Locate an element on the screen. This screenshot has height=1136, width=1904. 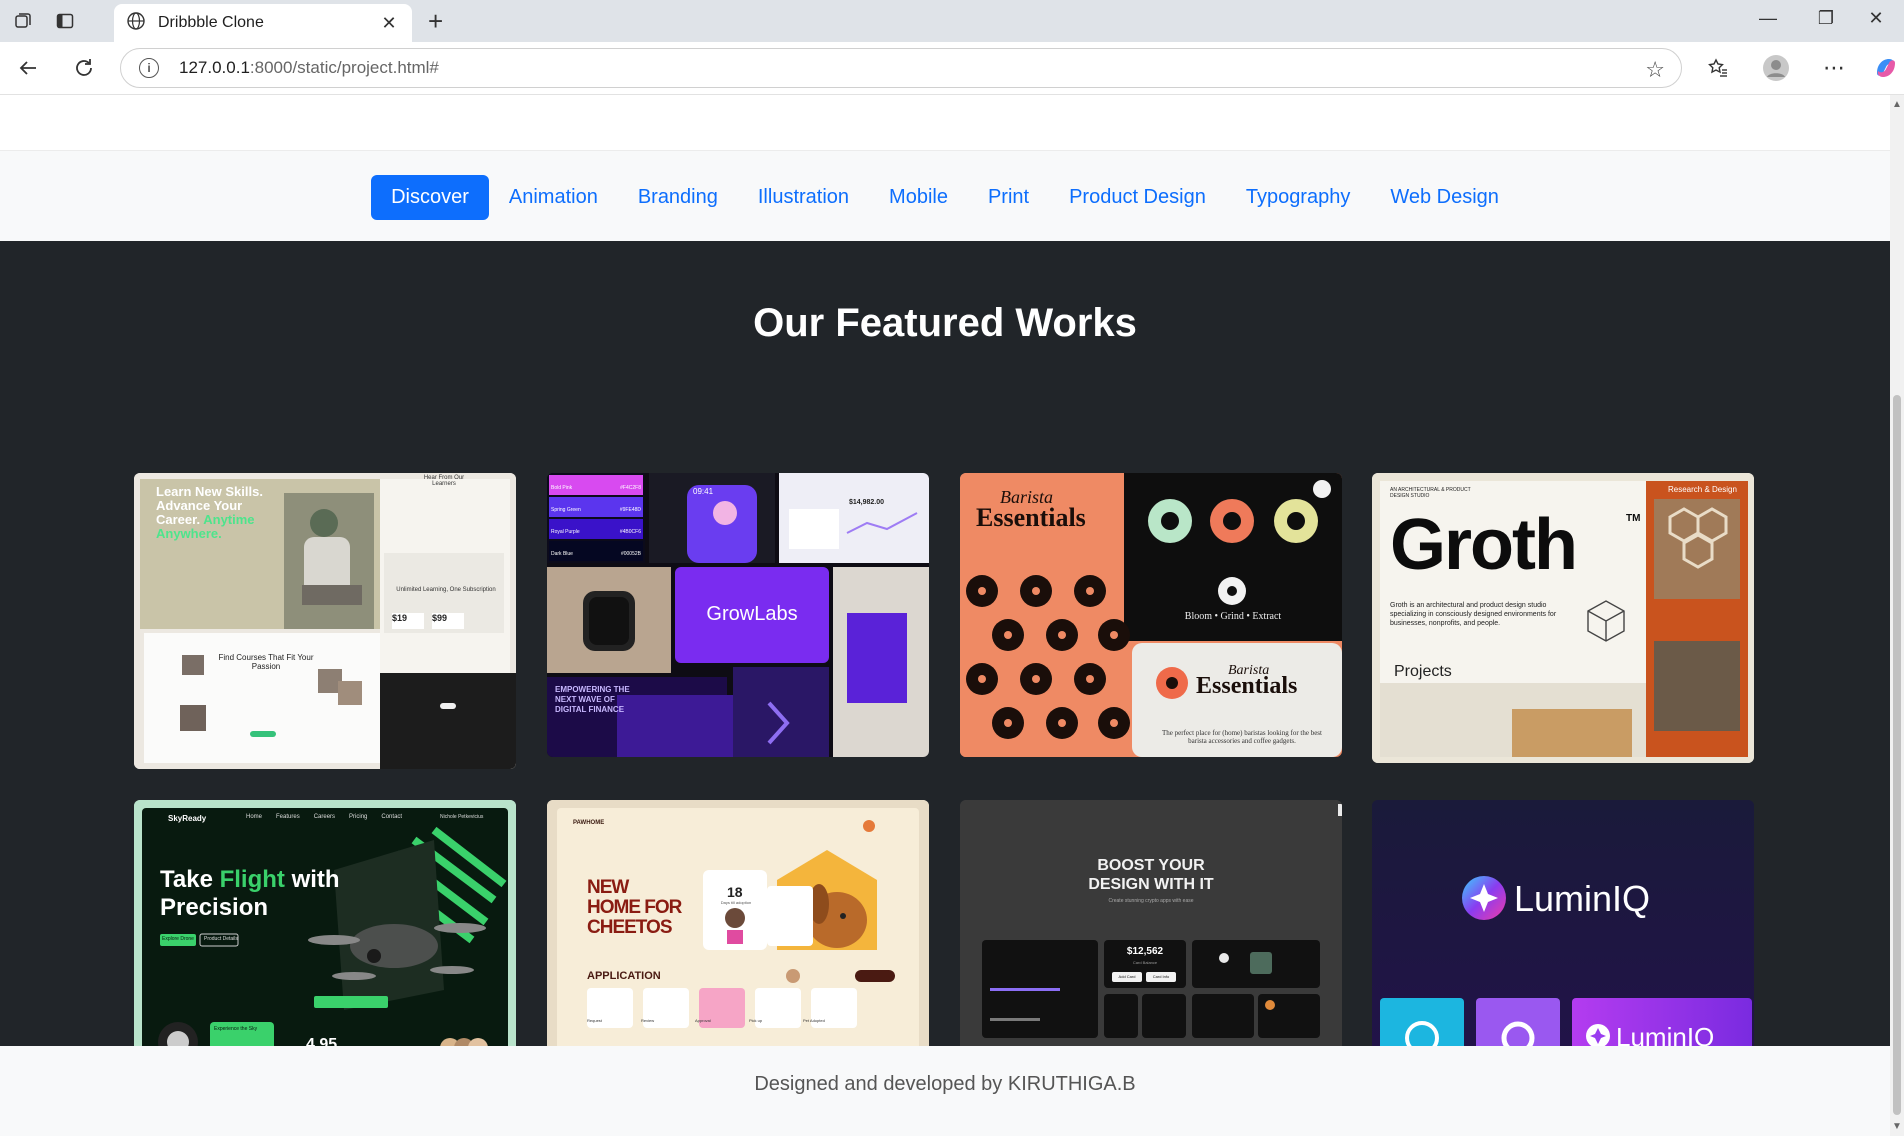
card-4-side-label: Research & Design is located at coordinates (1702, 489).